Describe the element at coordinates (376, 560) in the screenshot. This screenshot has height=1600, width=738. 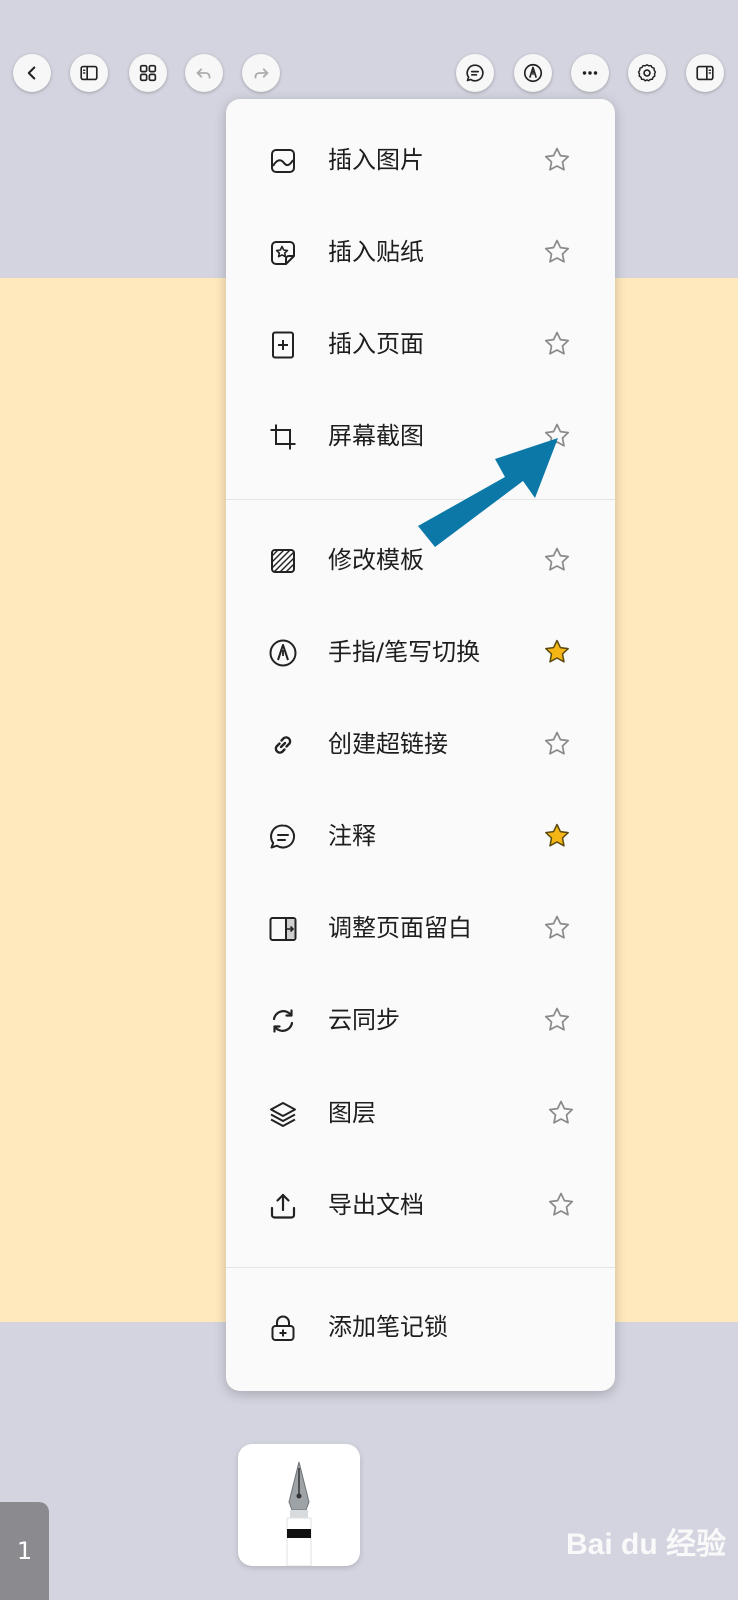
I see `menu-item-label: 修改模板` at that location.